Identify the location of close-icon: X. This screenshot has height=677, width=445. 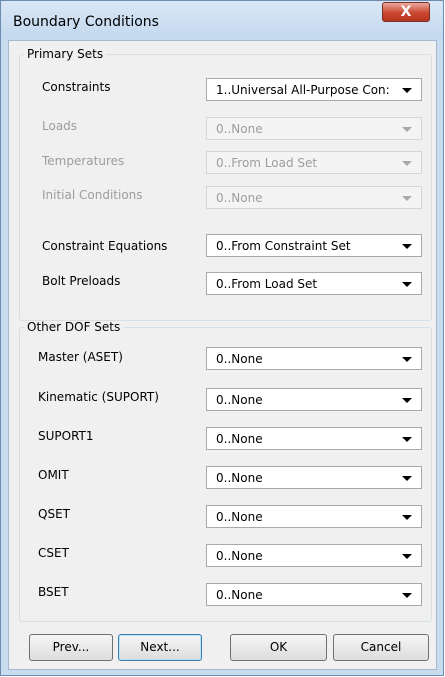
(406, 12).